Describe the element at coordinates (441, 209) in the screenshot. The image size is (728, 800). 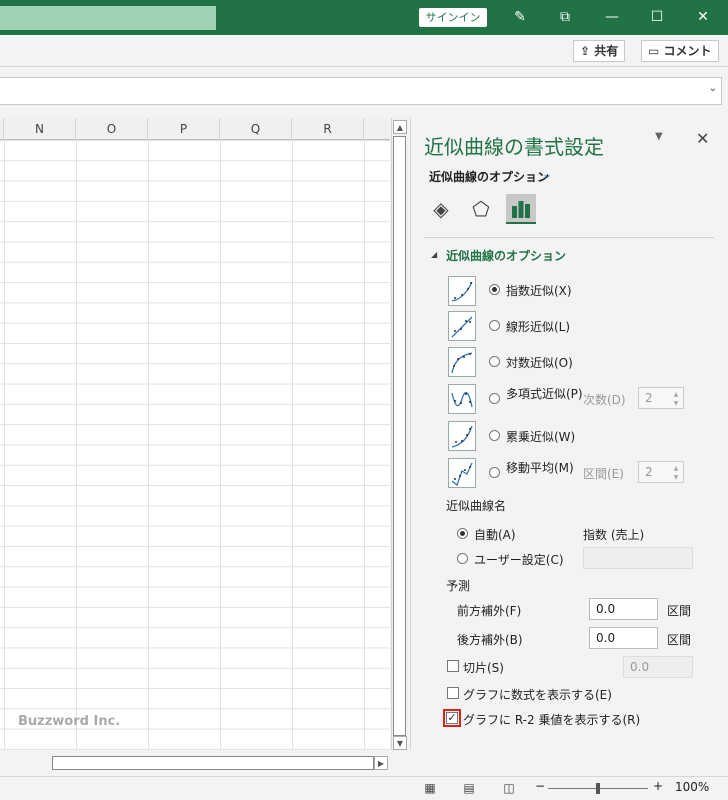
I see `fill-line-tab-icon: ◈` at that location.